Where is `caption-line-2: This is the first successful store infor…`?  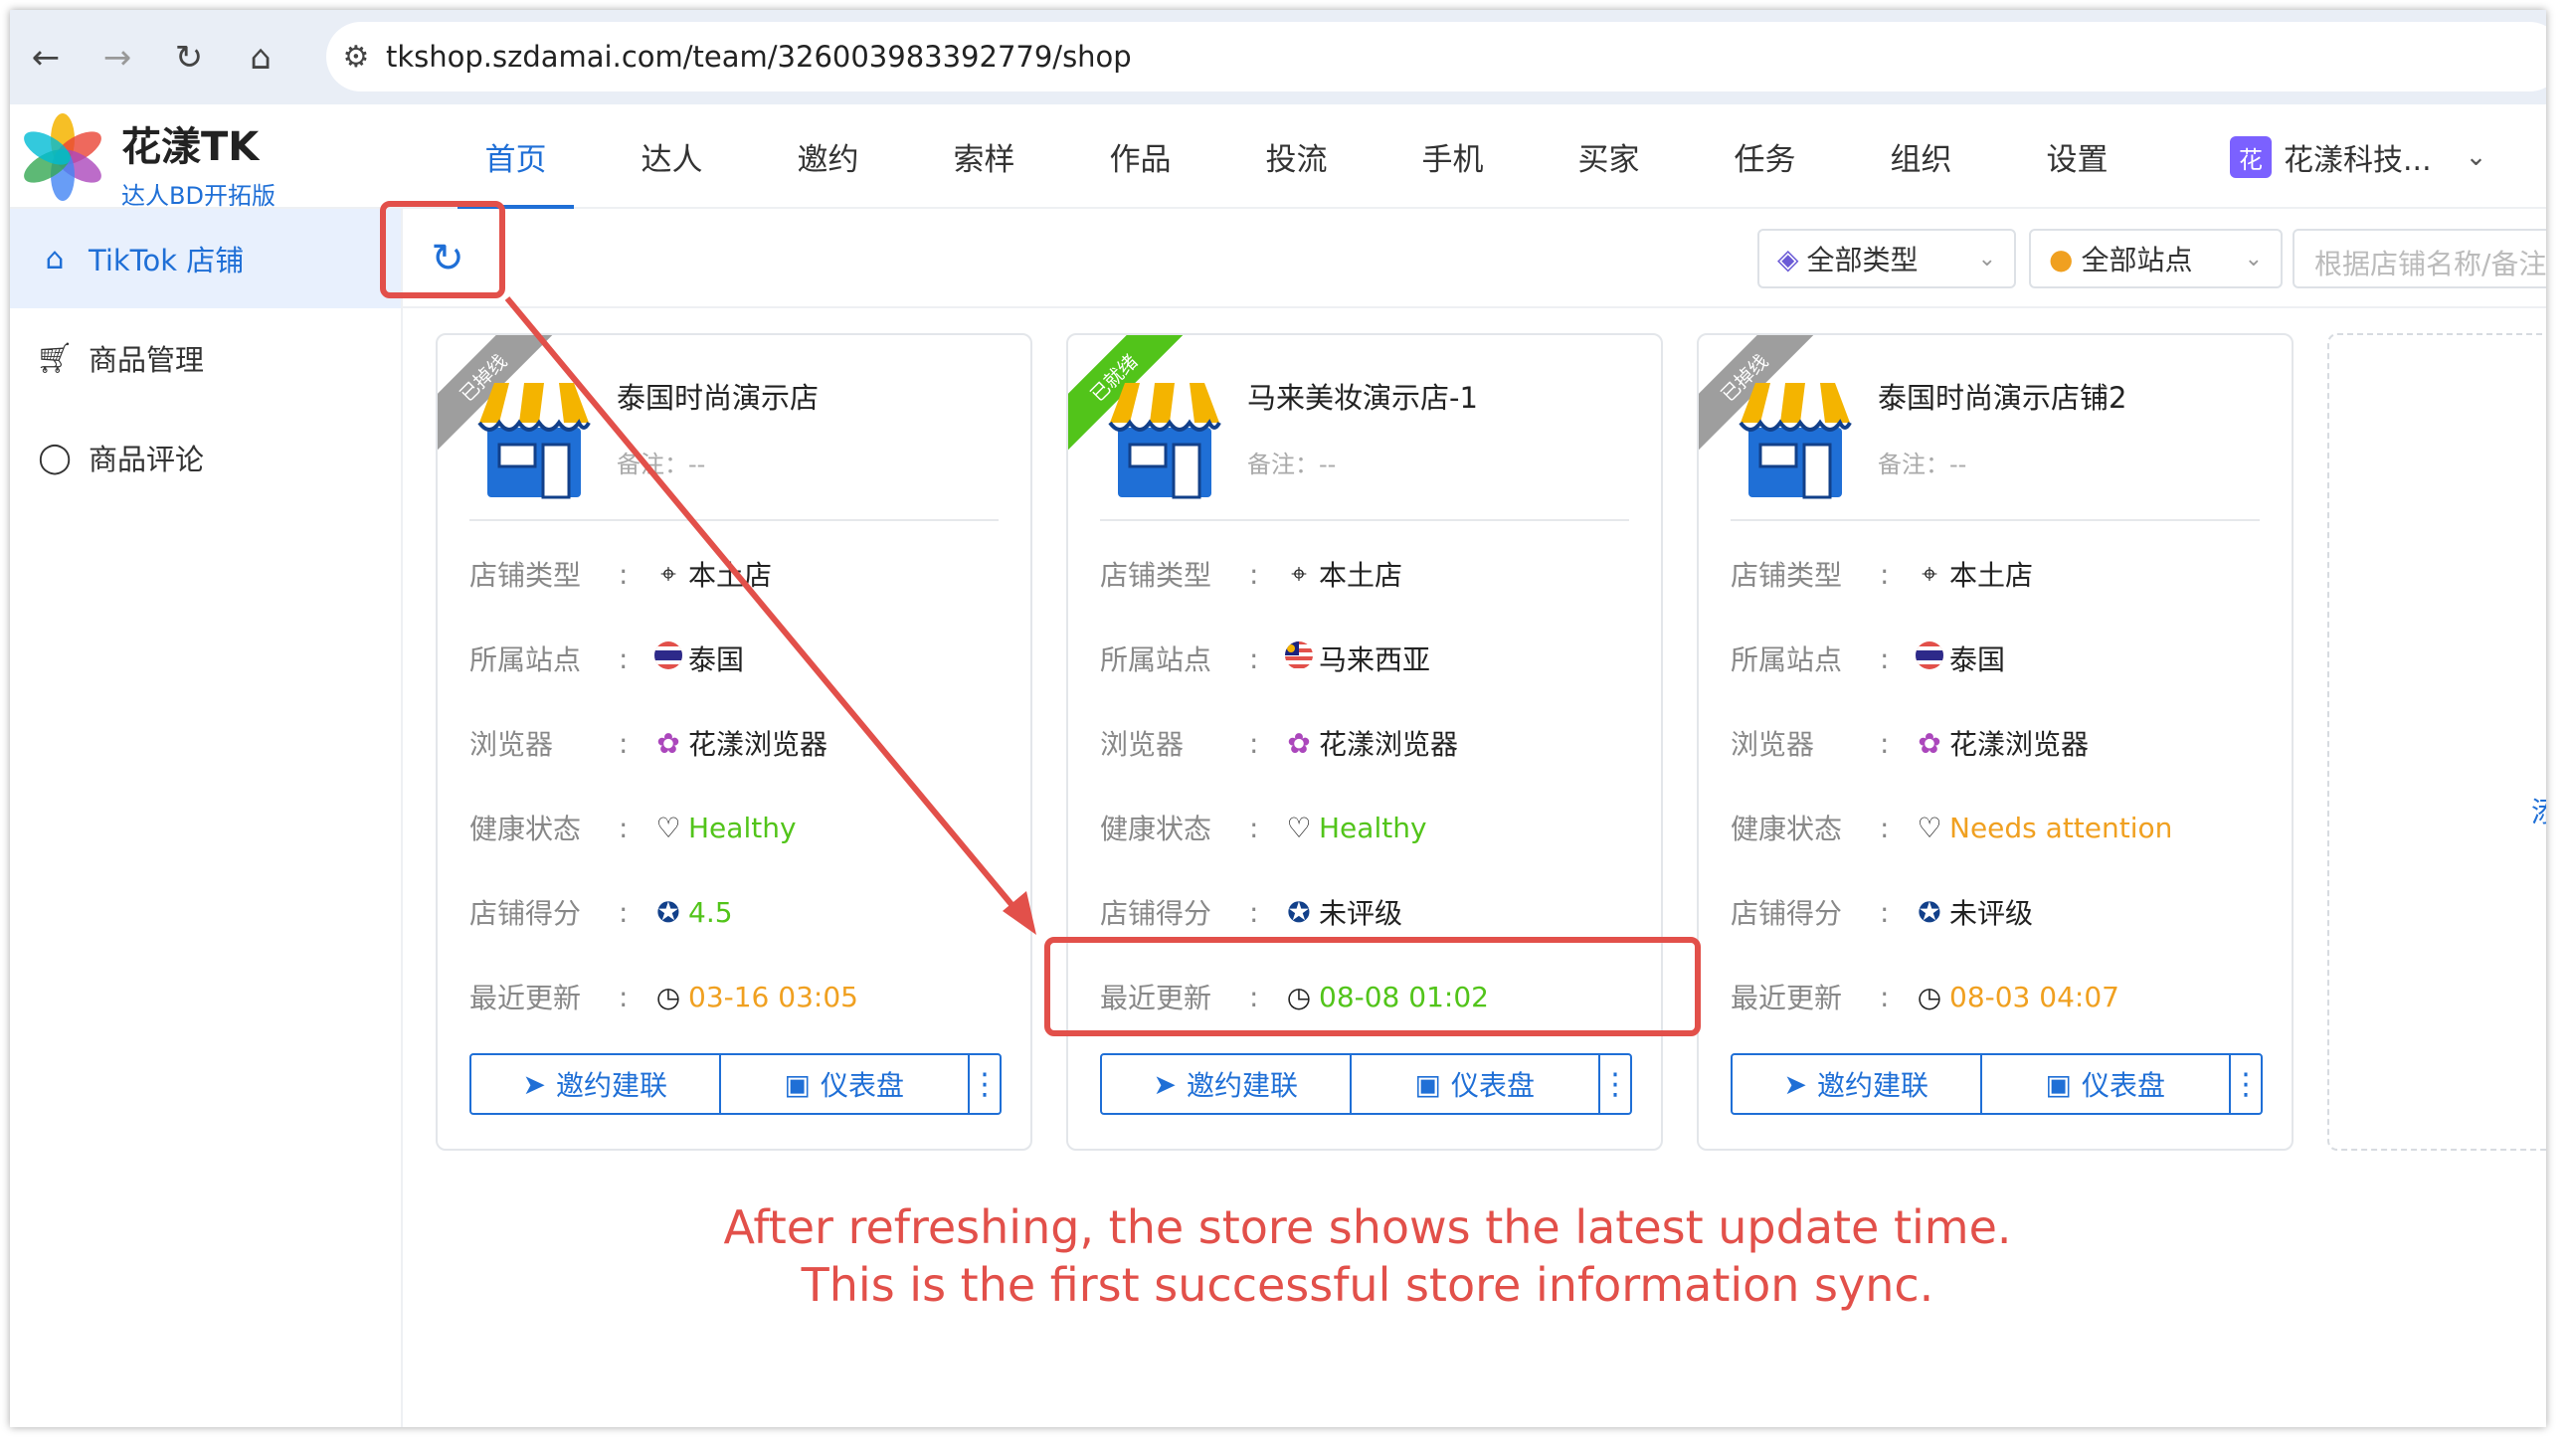
caption-line-2: This is the first successful store infor… is located at coordinates (1367, 1285).